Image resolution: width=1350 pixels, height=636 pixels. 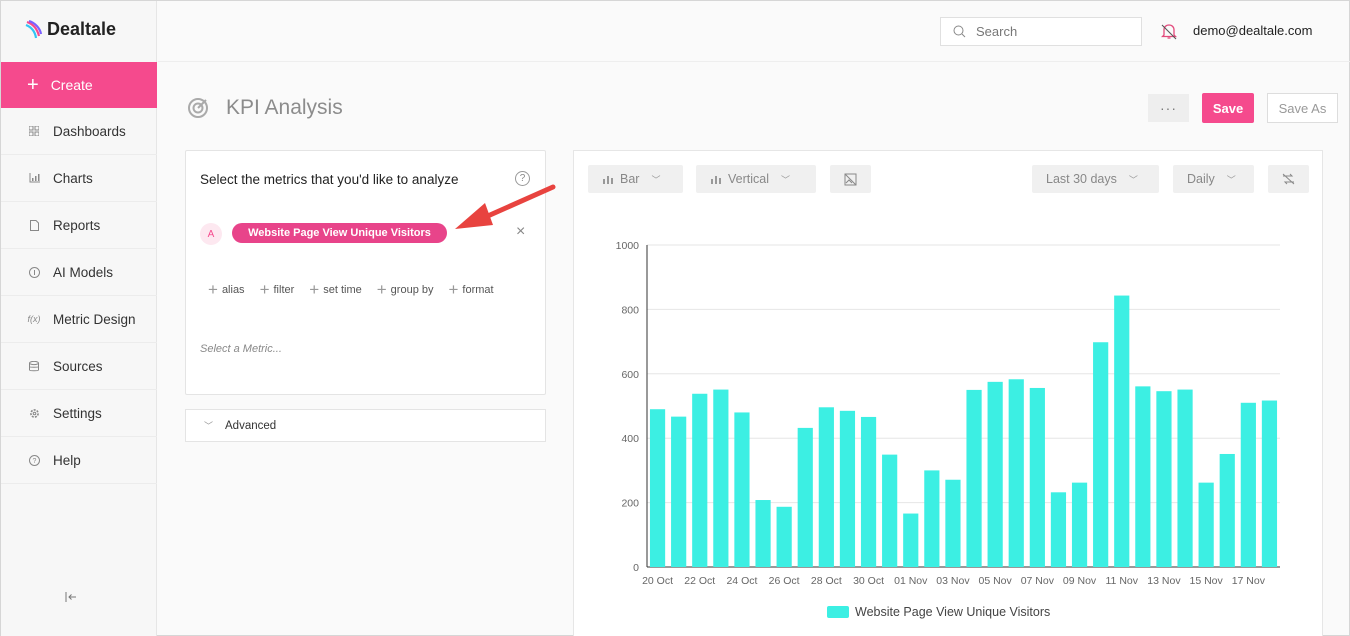 I want to click on image-toggle-button, so click(x=850, y=179).